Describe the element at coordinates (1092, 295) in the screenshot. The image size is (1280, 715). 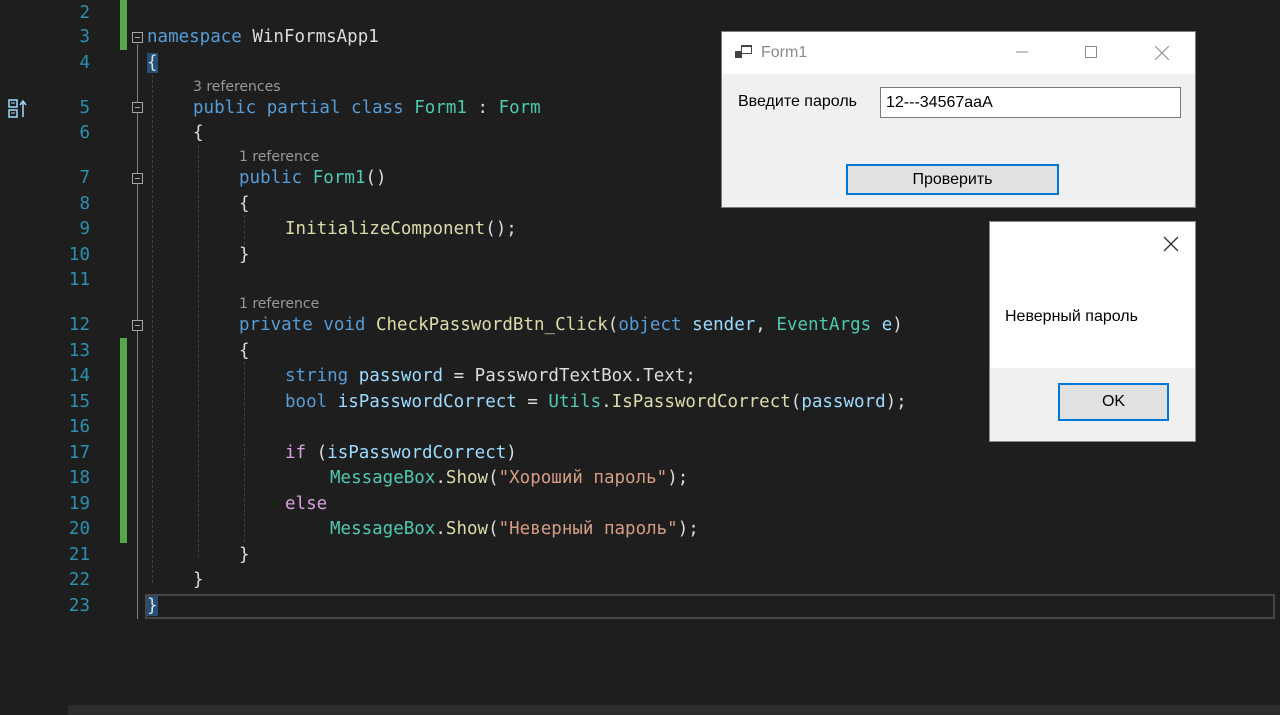
I see `message-box-content: Неверный пароль` at that location.